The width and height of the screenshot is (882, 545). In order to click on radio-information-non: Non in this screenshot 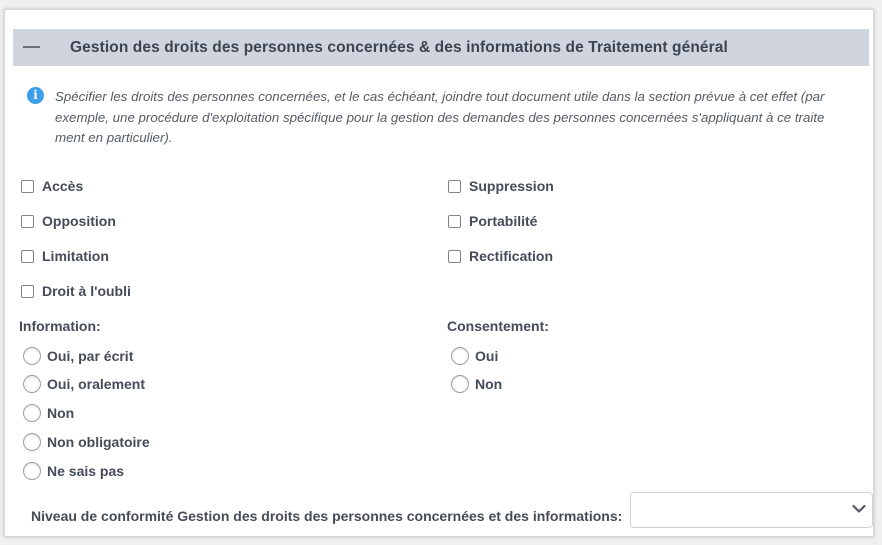, I will do `click(48, 413)`.